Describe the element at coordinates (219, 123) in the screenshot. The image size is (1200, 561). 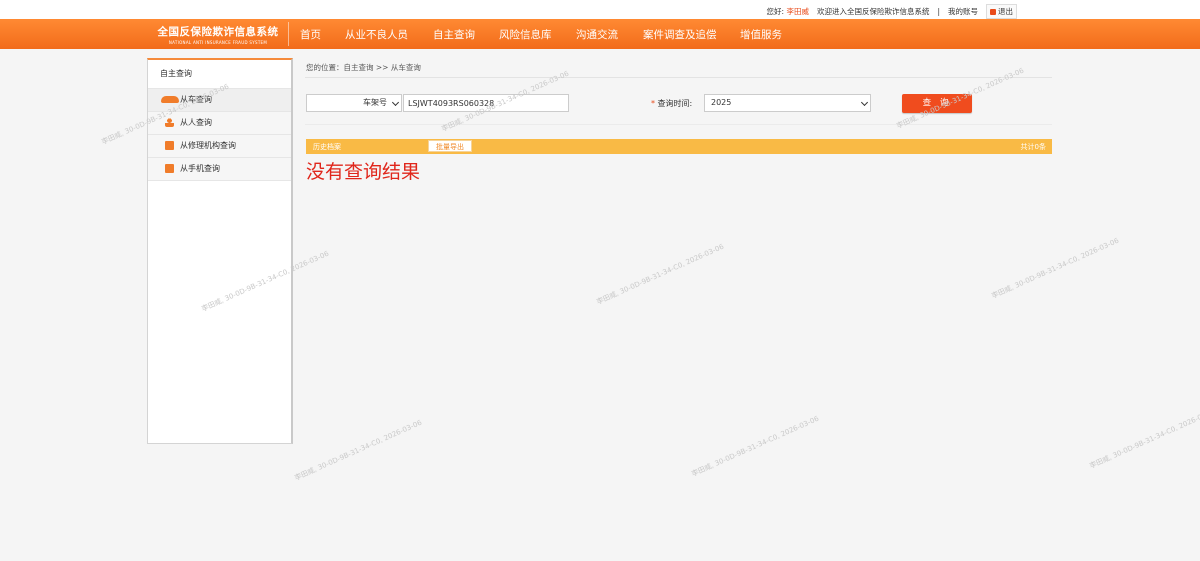
I see `sidebar-item-person-query: 从人查询` at that location.